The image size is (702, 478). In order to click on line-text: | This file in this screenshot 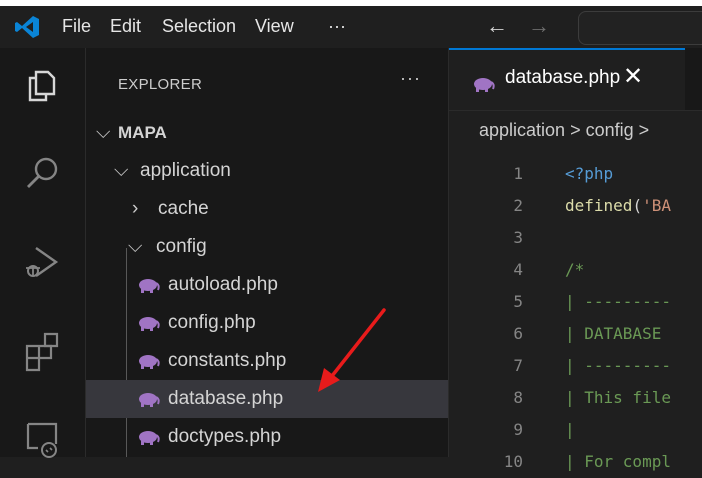, I will do `click(618, 397)`.